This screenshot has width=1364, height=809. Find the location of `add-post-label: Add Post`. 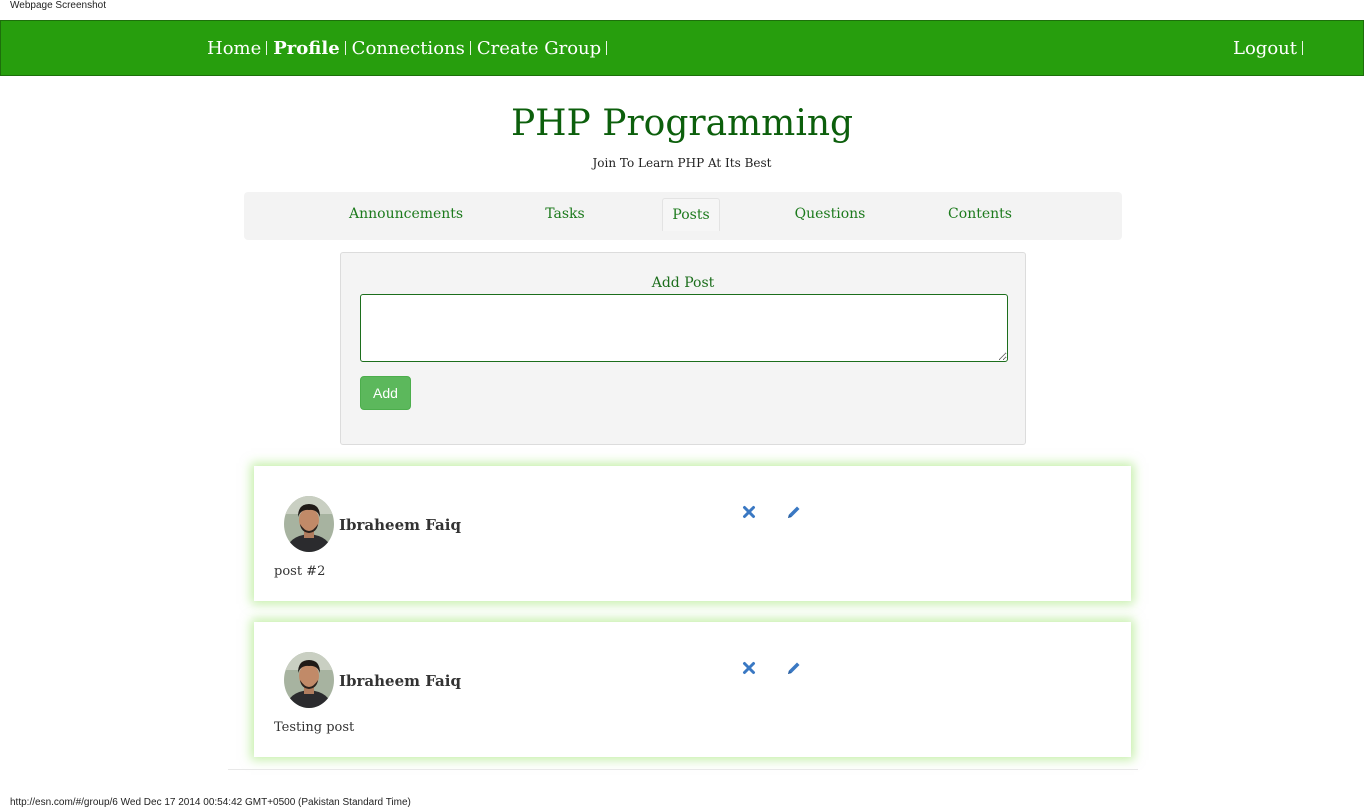

add-post-label: Add Post is located at coordinates (683, 283).